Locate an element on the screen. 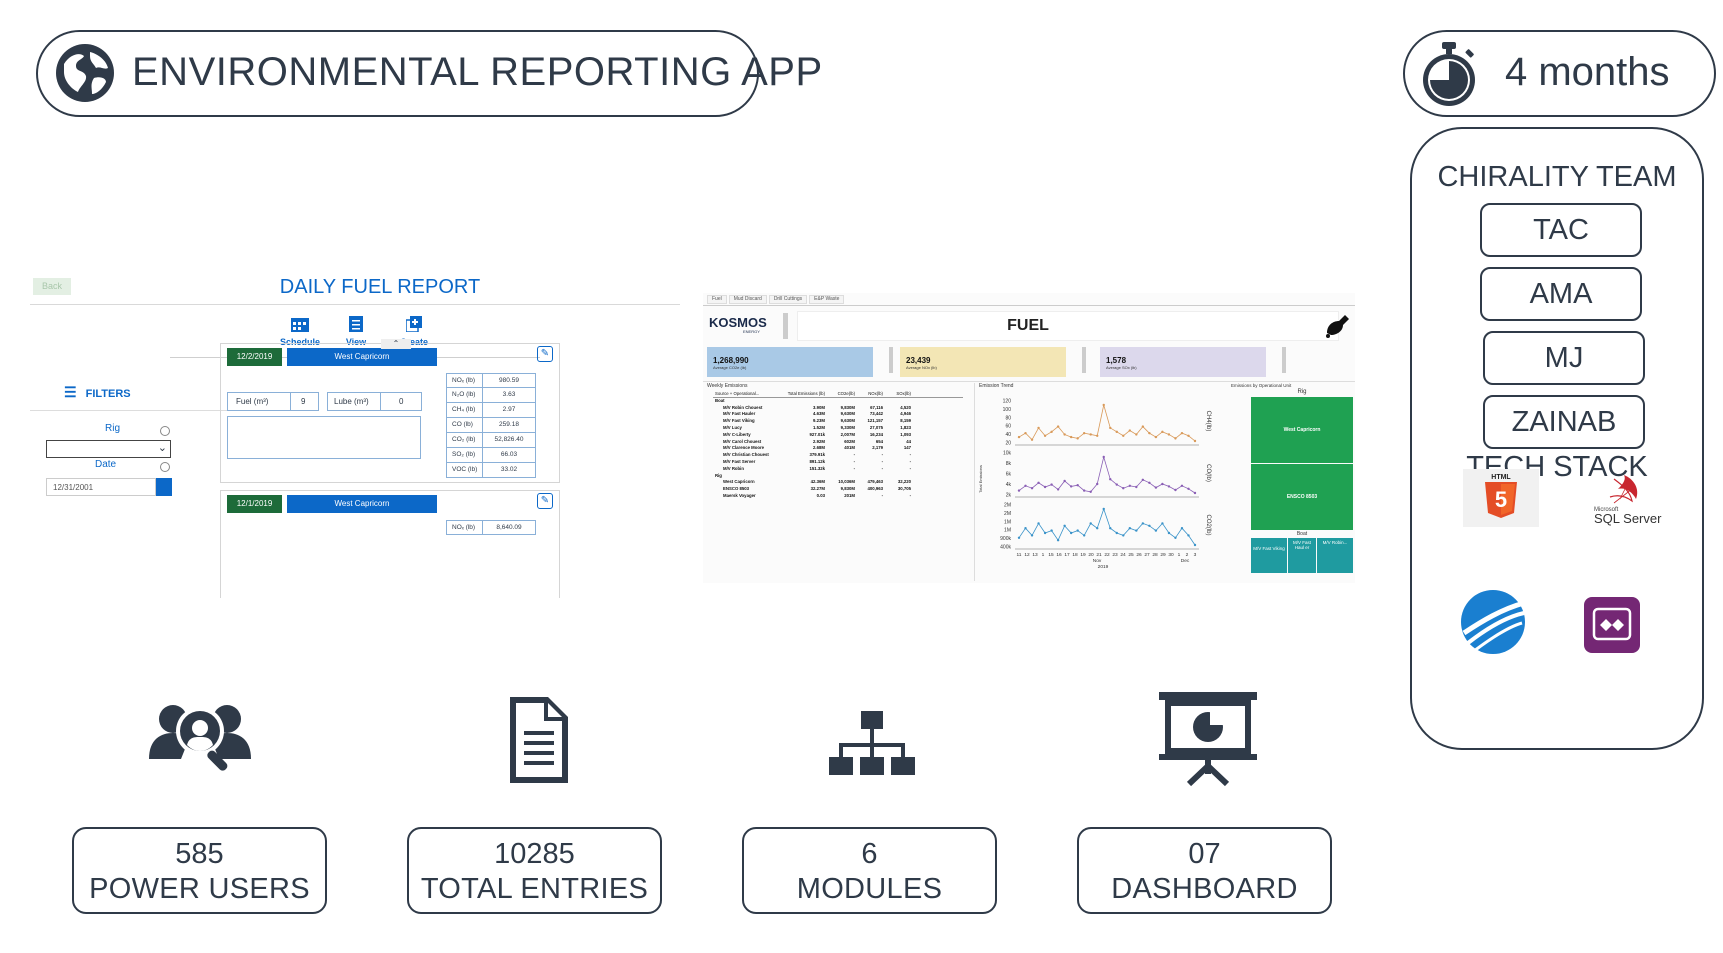 The image size is (1723, 953). power-apps-logo-icon is located at coordinates (1612, 625).